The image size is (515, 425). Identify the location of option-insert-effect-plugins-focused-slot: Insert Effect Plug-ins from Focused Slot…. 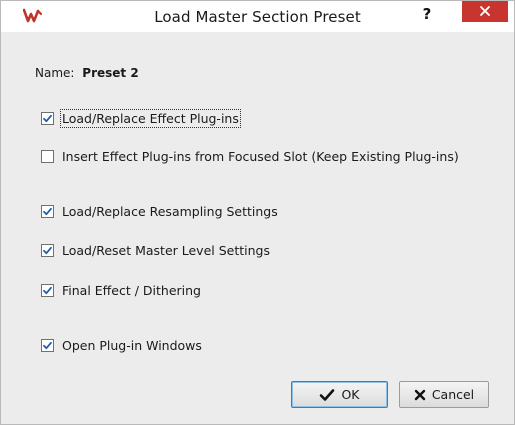
(250, 156).